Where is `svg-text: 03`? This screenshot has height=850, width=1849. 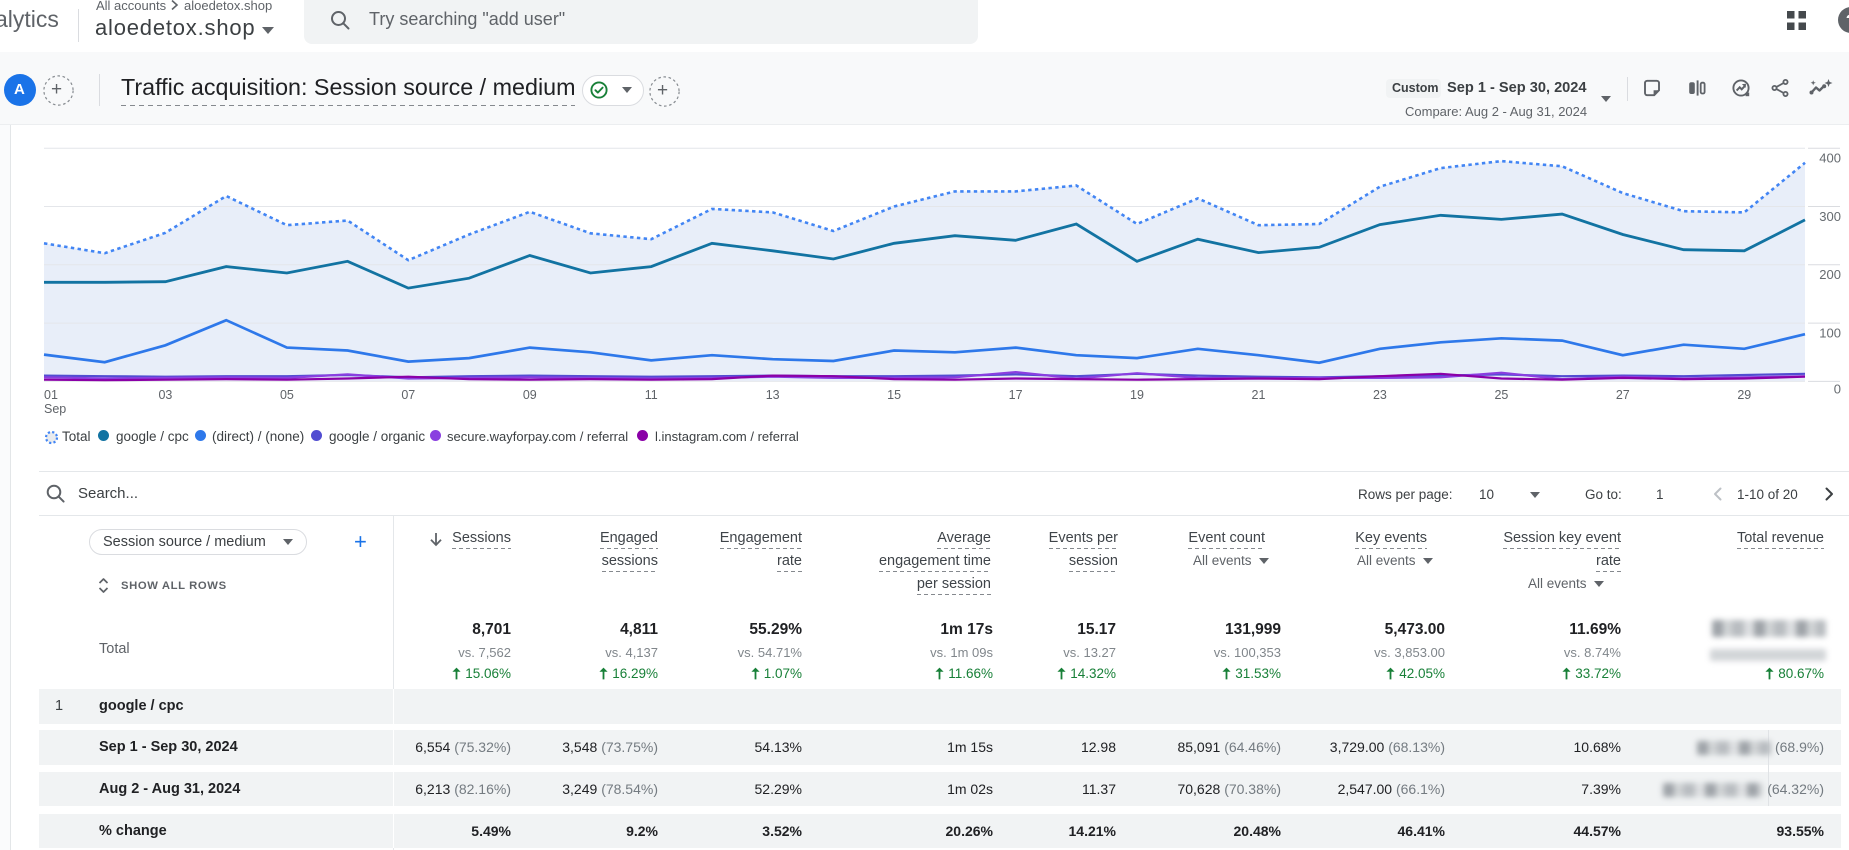 svg-text: 03 is located at coordinates (165, 395).